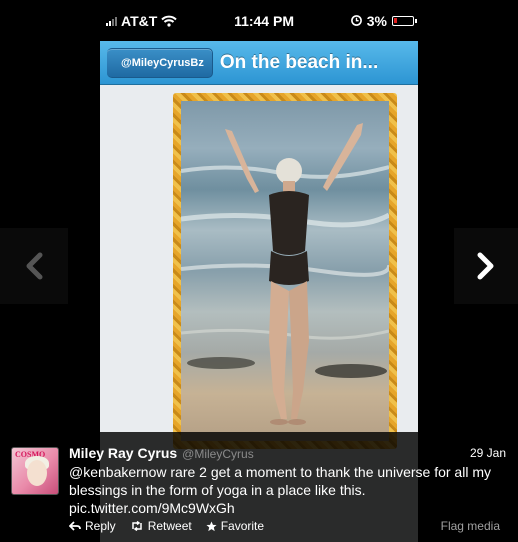 The height and width of the screenshot is (542, 518). What do you see at coordinates (123, 453) in the screenshot?
I see `author-name: Miley Ray Cyrus` at bounding box center [123, 453].